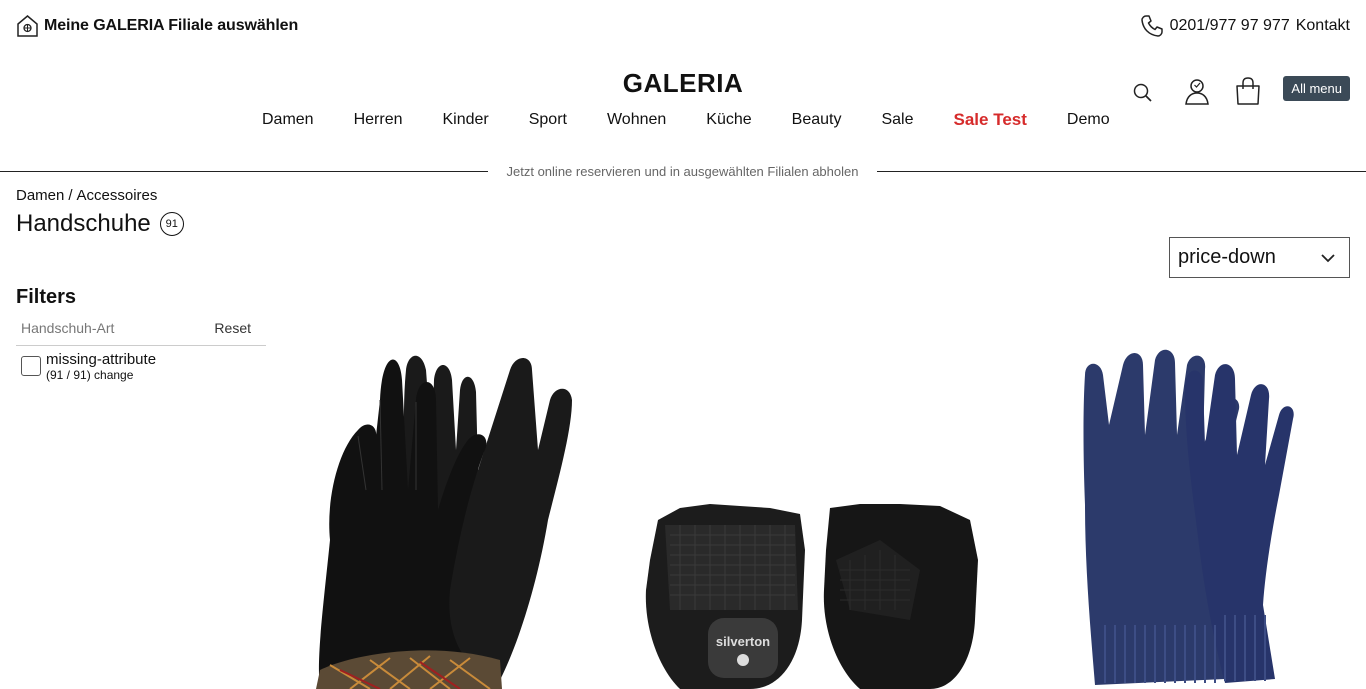 The height and width of the screenshot is (689, 1366). Describe the element at coordinates (288, 120) in the screenshot. I see `nav-item-damen: Damen` at that location.